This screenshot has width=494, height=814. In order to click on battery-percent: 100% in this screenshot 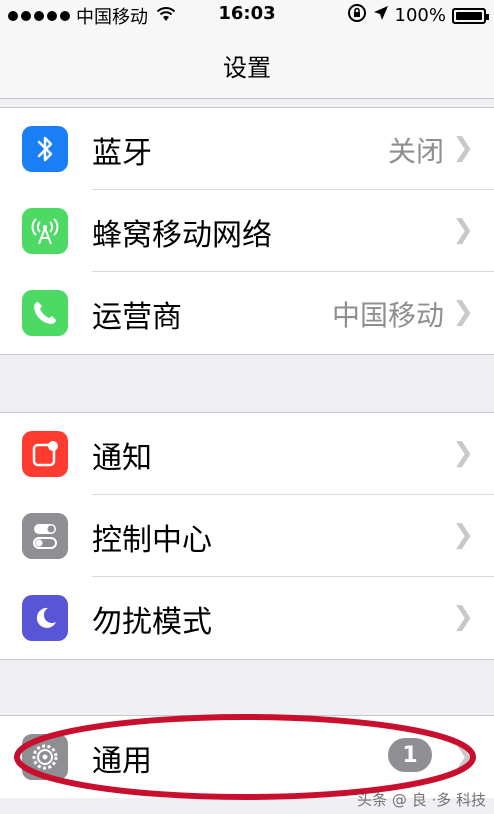, I will do `click(420, 15)`.